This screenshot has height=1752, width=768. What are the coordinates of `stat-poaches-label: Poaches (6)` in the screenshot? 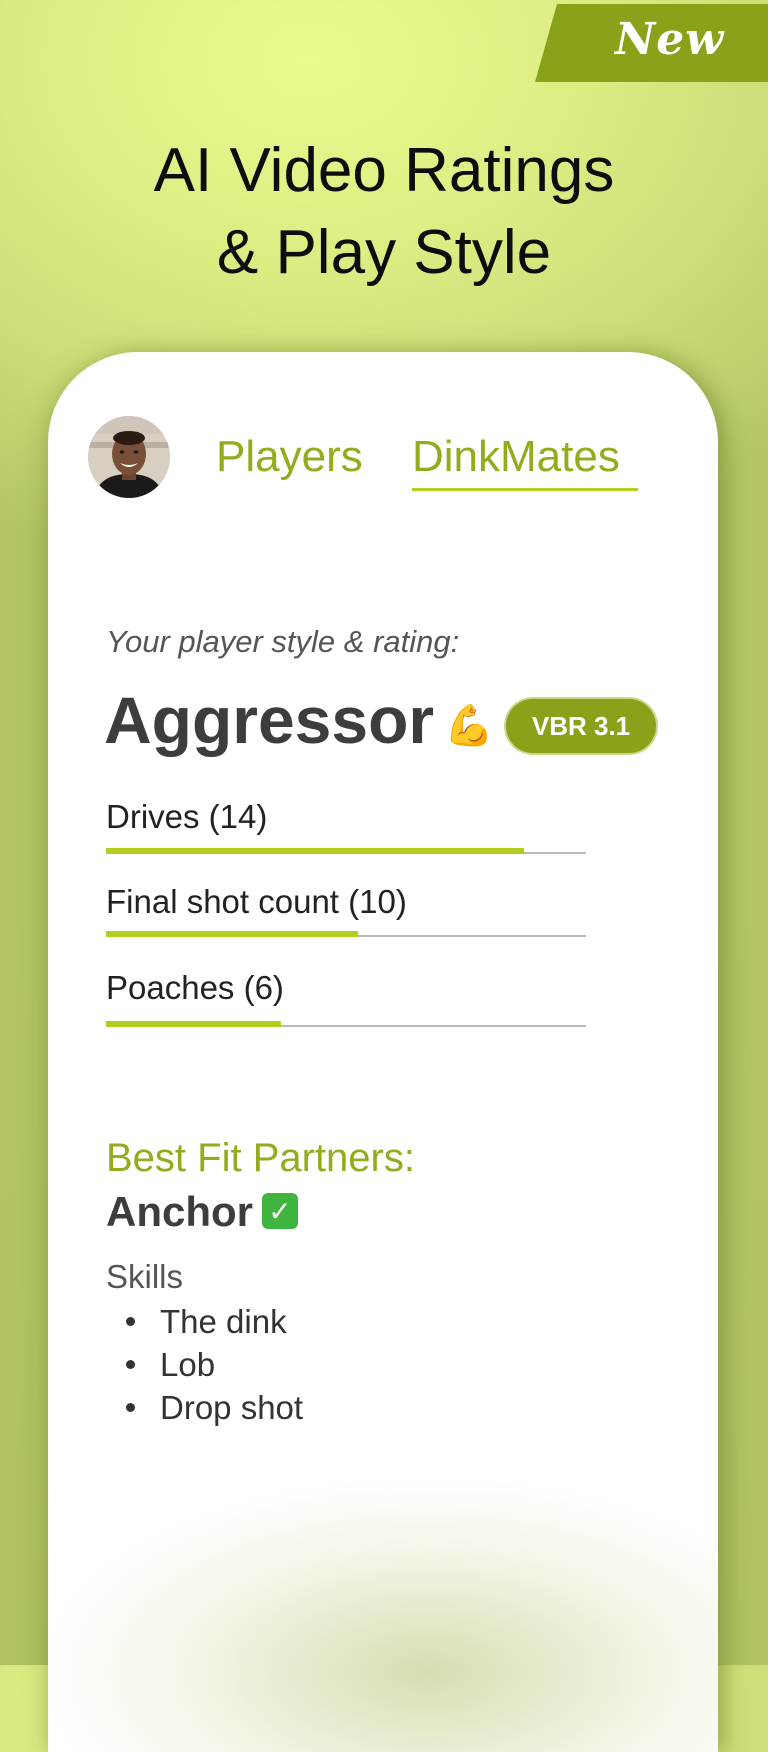 It's located at (195, 987).